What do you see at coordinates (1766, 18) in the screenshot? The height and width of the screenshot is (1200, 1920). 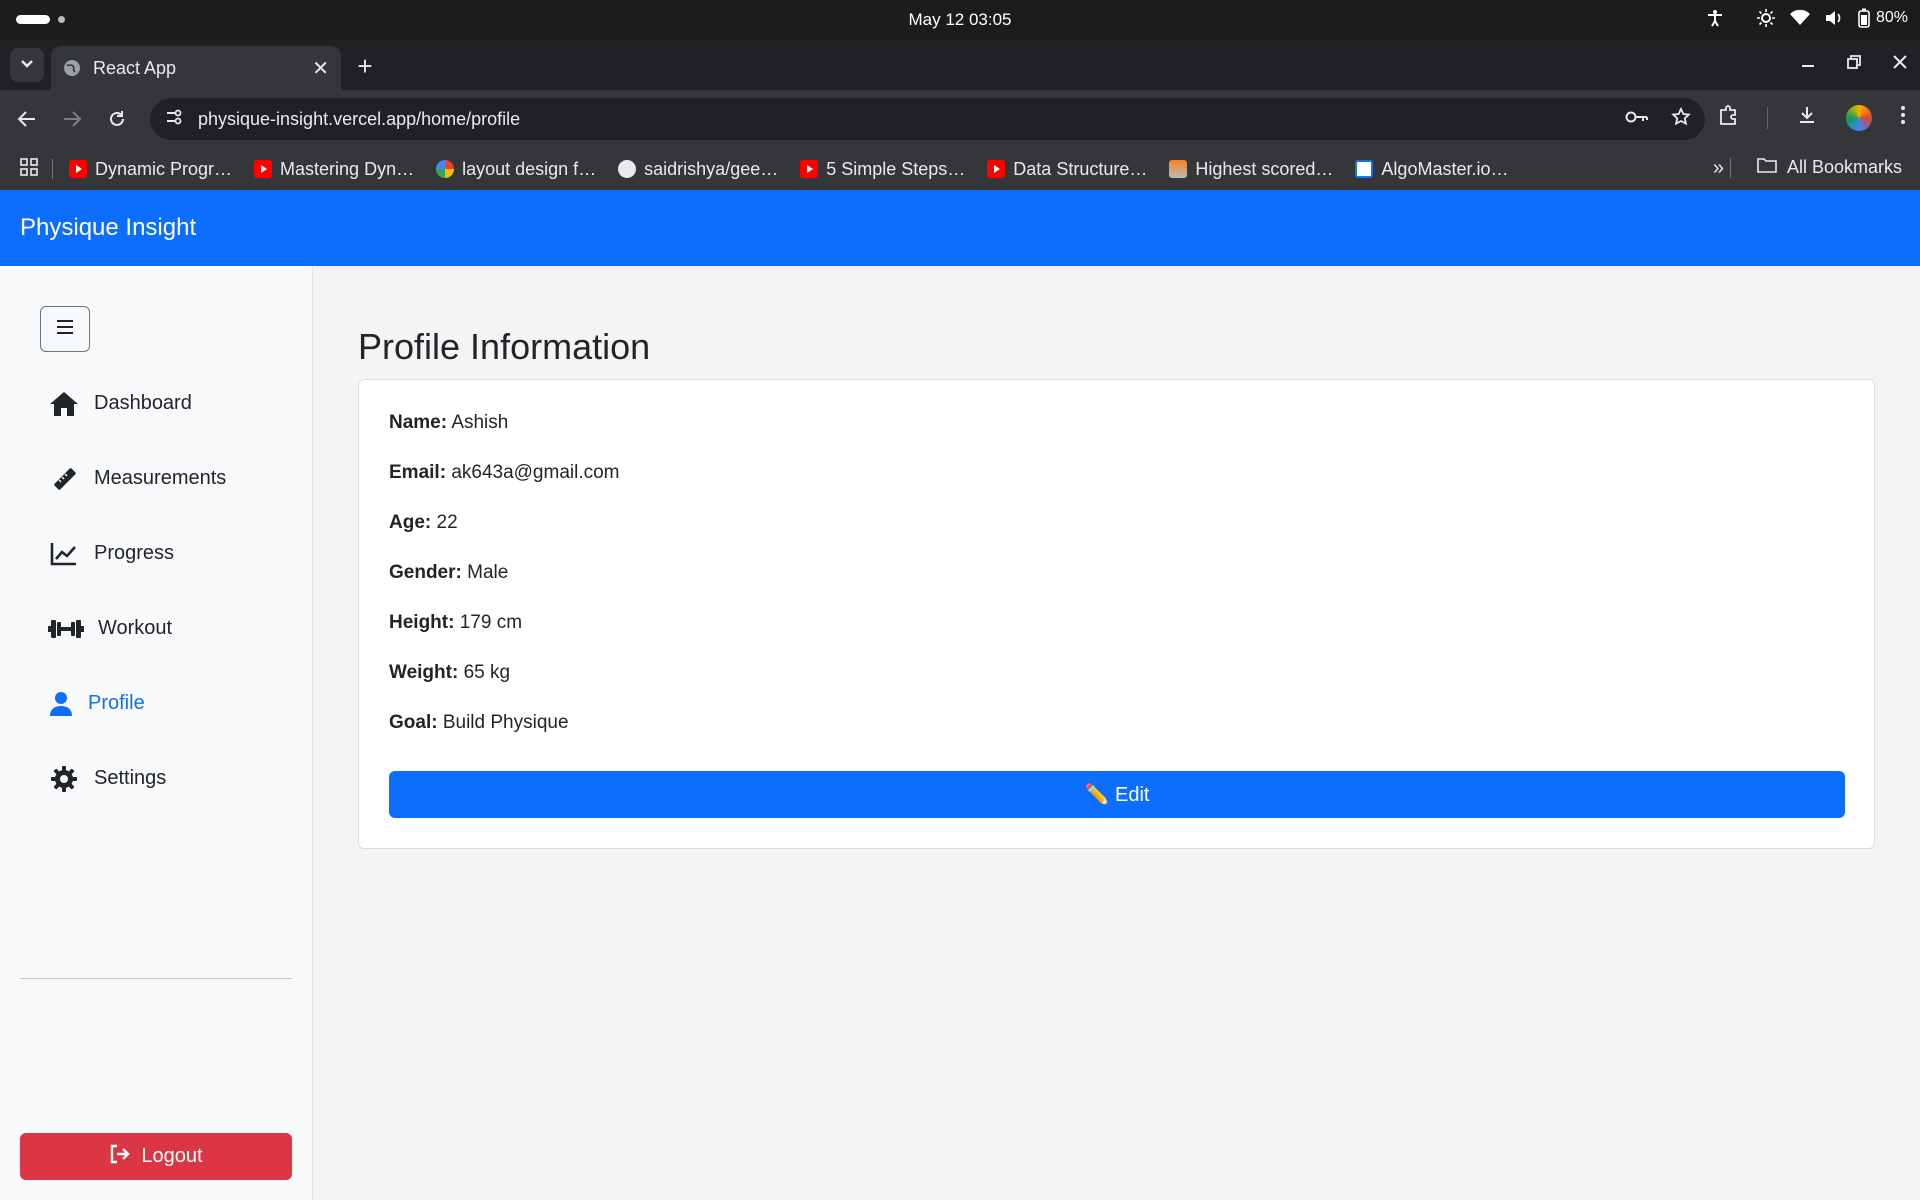 I see `brightness-icon` at bounding box center [1766, 18].